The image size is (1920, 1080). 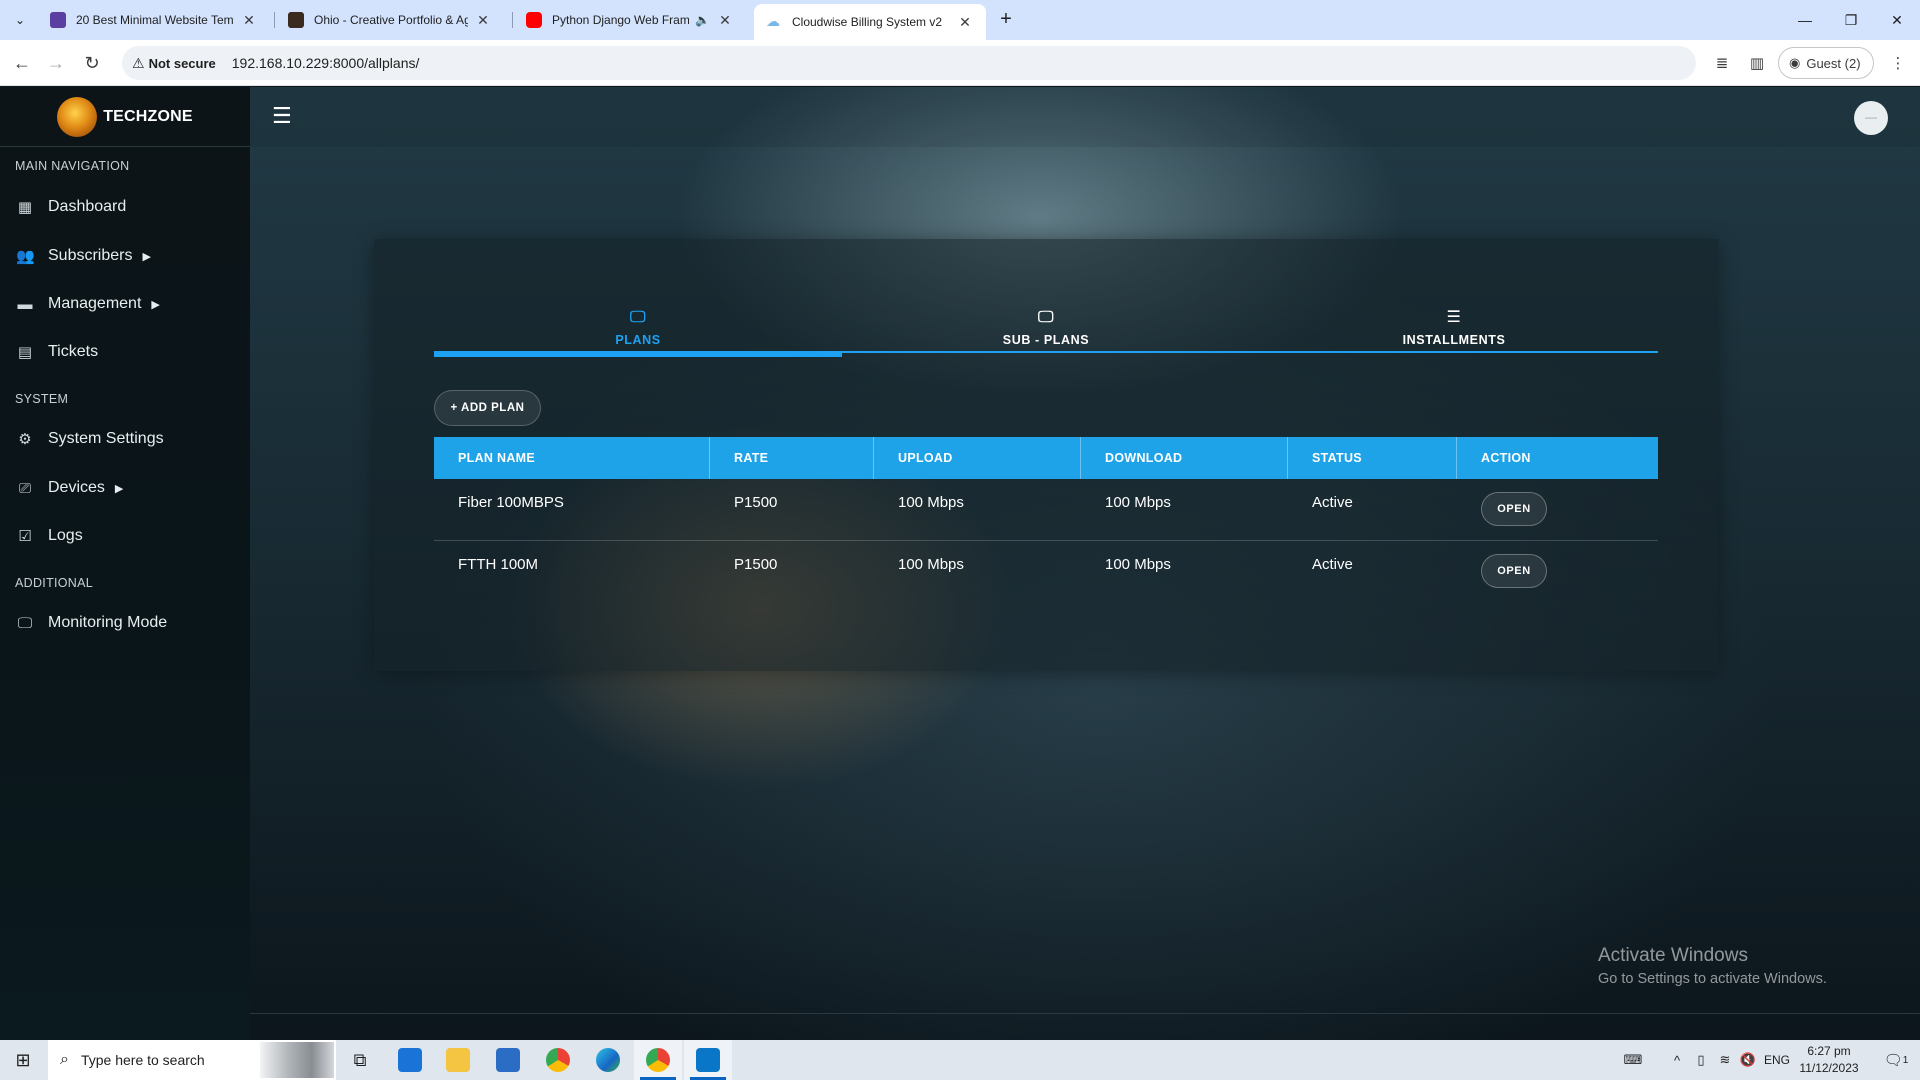 I want to click on notifications-icon: 🗨 1, so click(x=1896, y=1060).